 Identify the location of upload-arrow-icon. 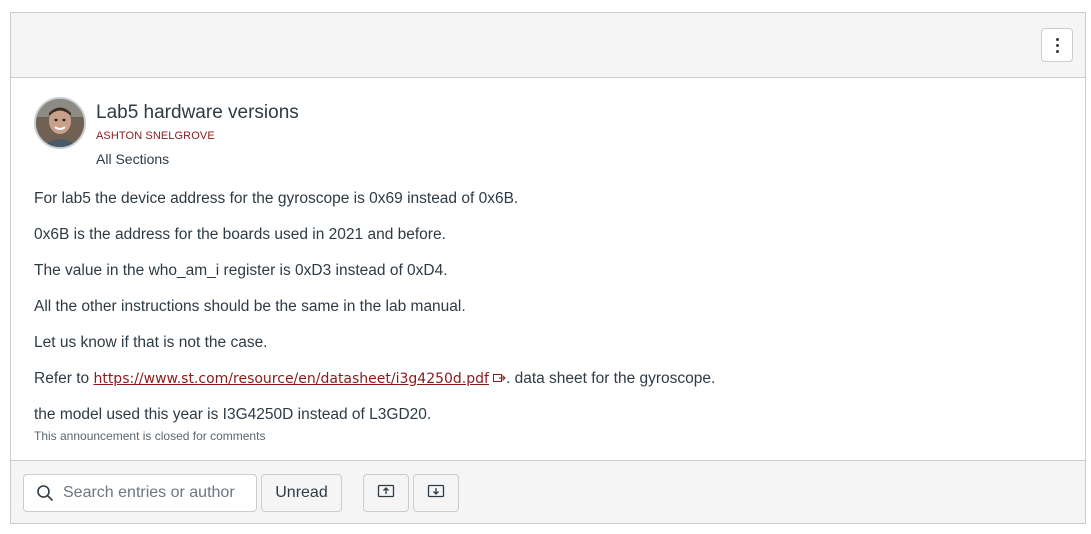
(386, 493).